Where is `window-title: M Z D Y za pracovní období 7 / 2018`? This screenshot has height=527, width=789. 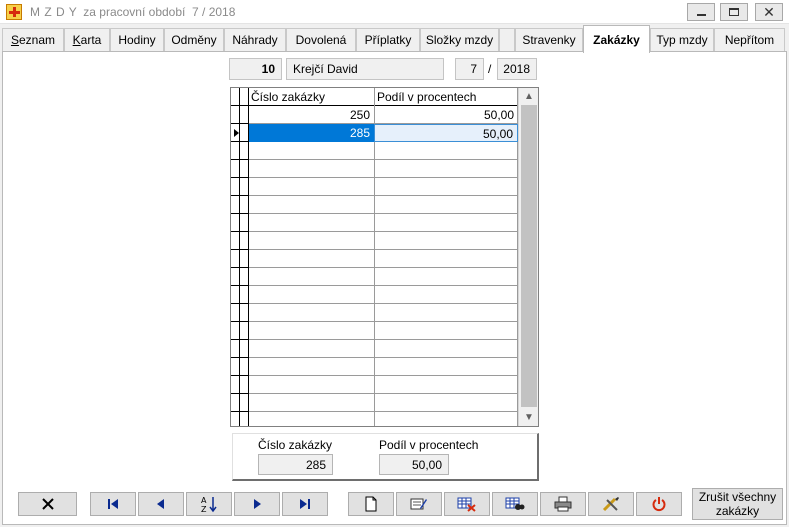 window-title: M Z D Y za pracovní období 7 / 2018 is located at coordinates (132, 12).